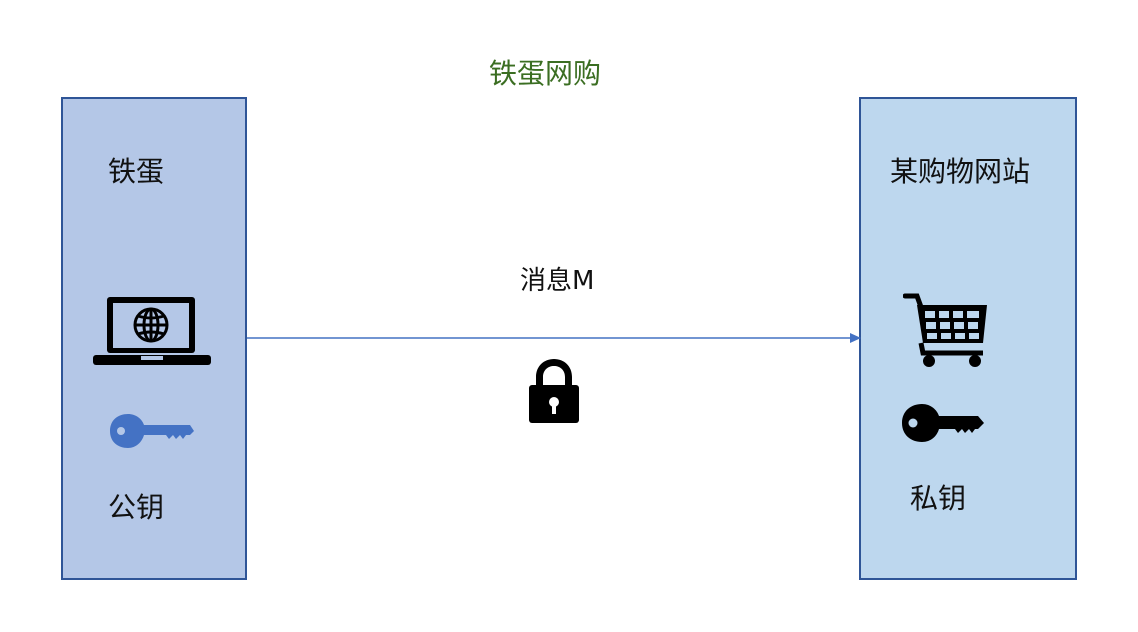  What do you see at coordinates (943, 423) in the screenshot?
I see `private-key-icon` at bounding box center [943, 423].